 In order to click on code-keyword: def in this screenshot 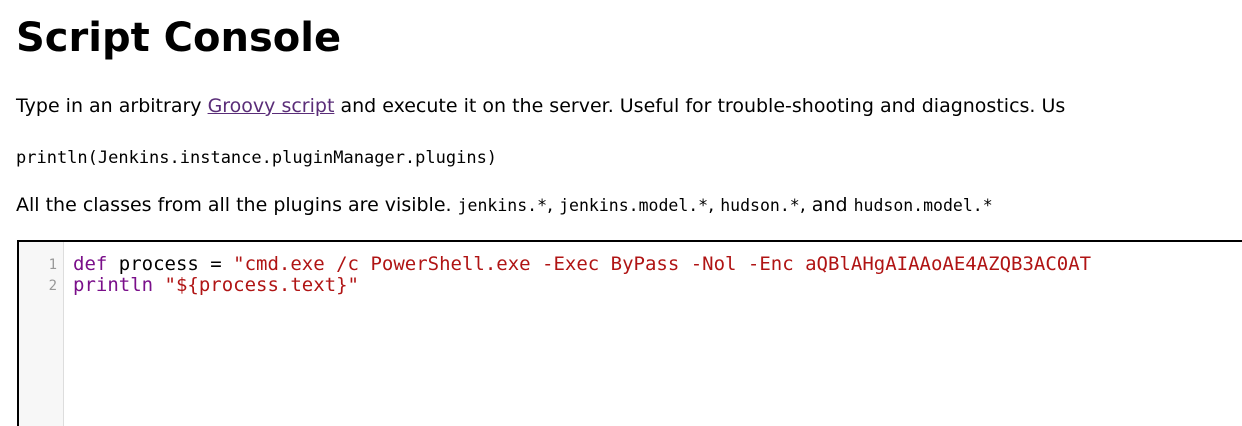, I will do `click(90, 264)`.